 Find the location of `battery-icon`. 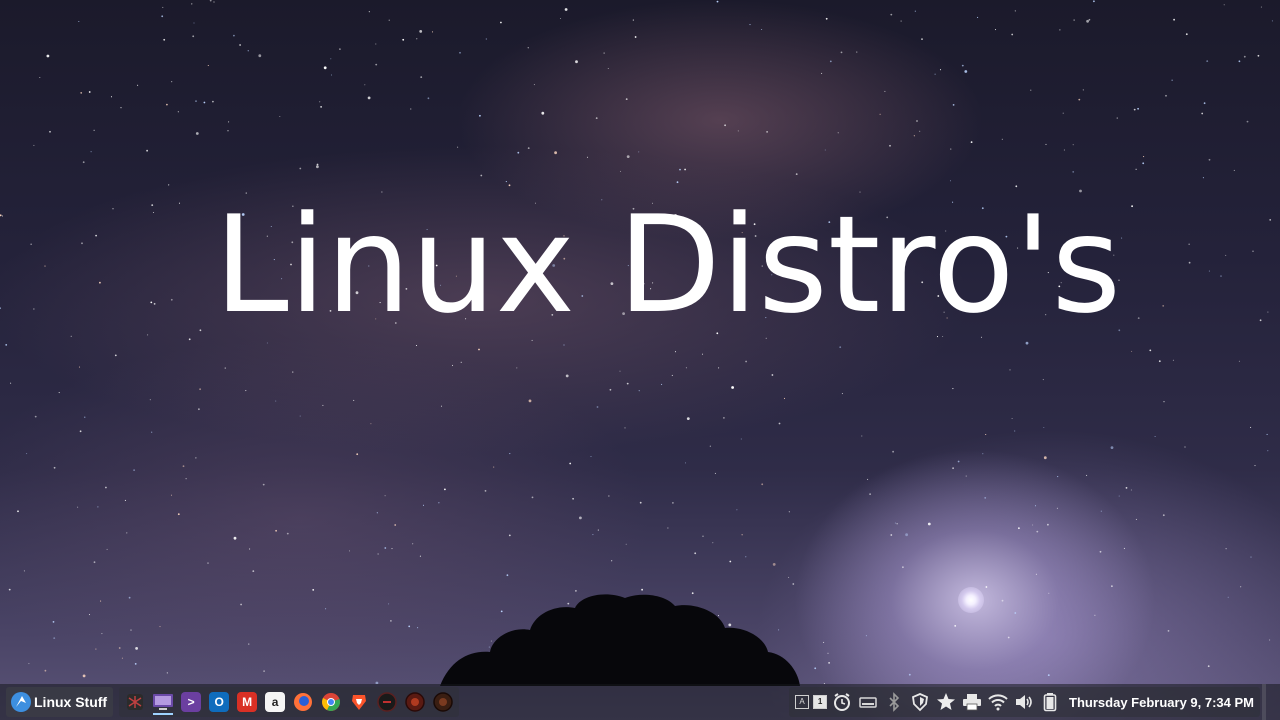

battery-icon is located at coordinates (1050, 702).